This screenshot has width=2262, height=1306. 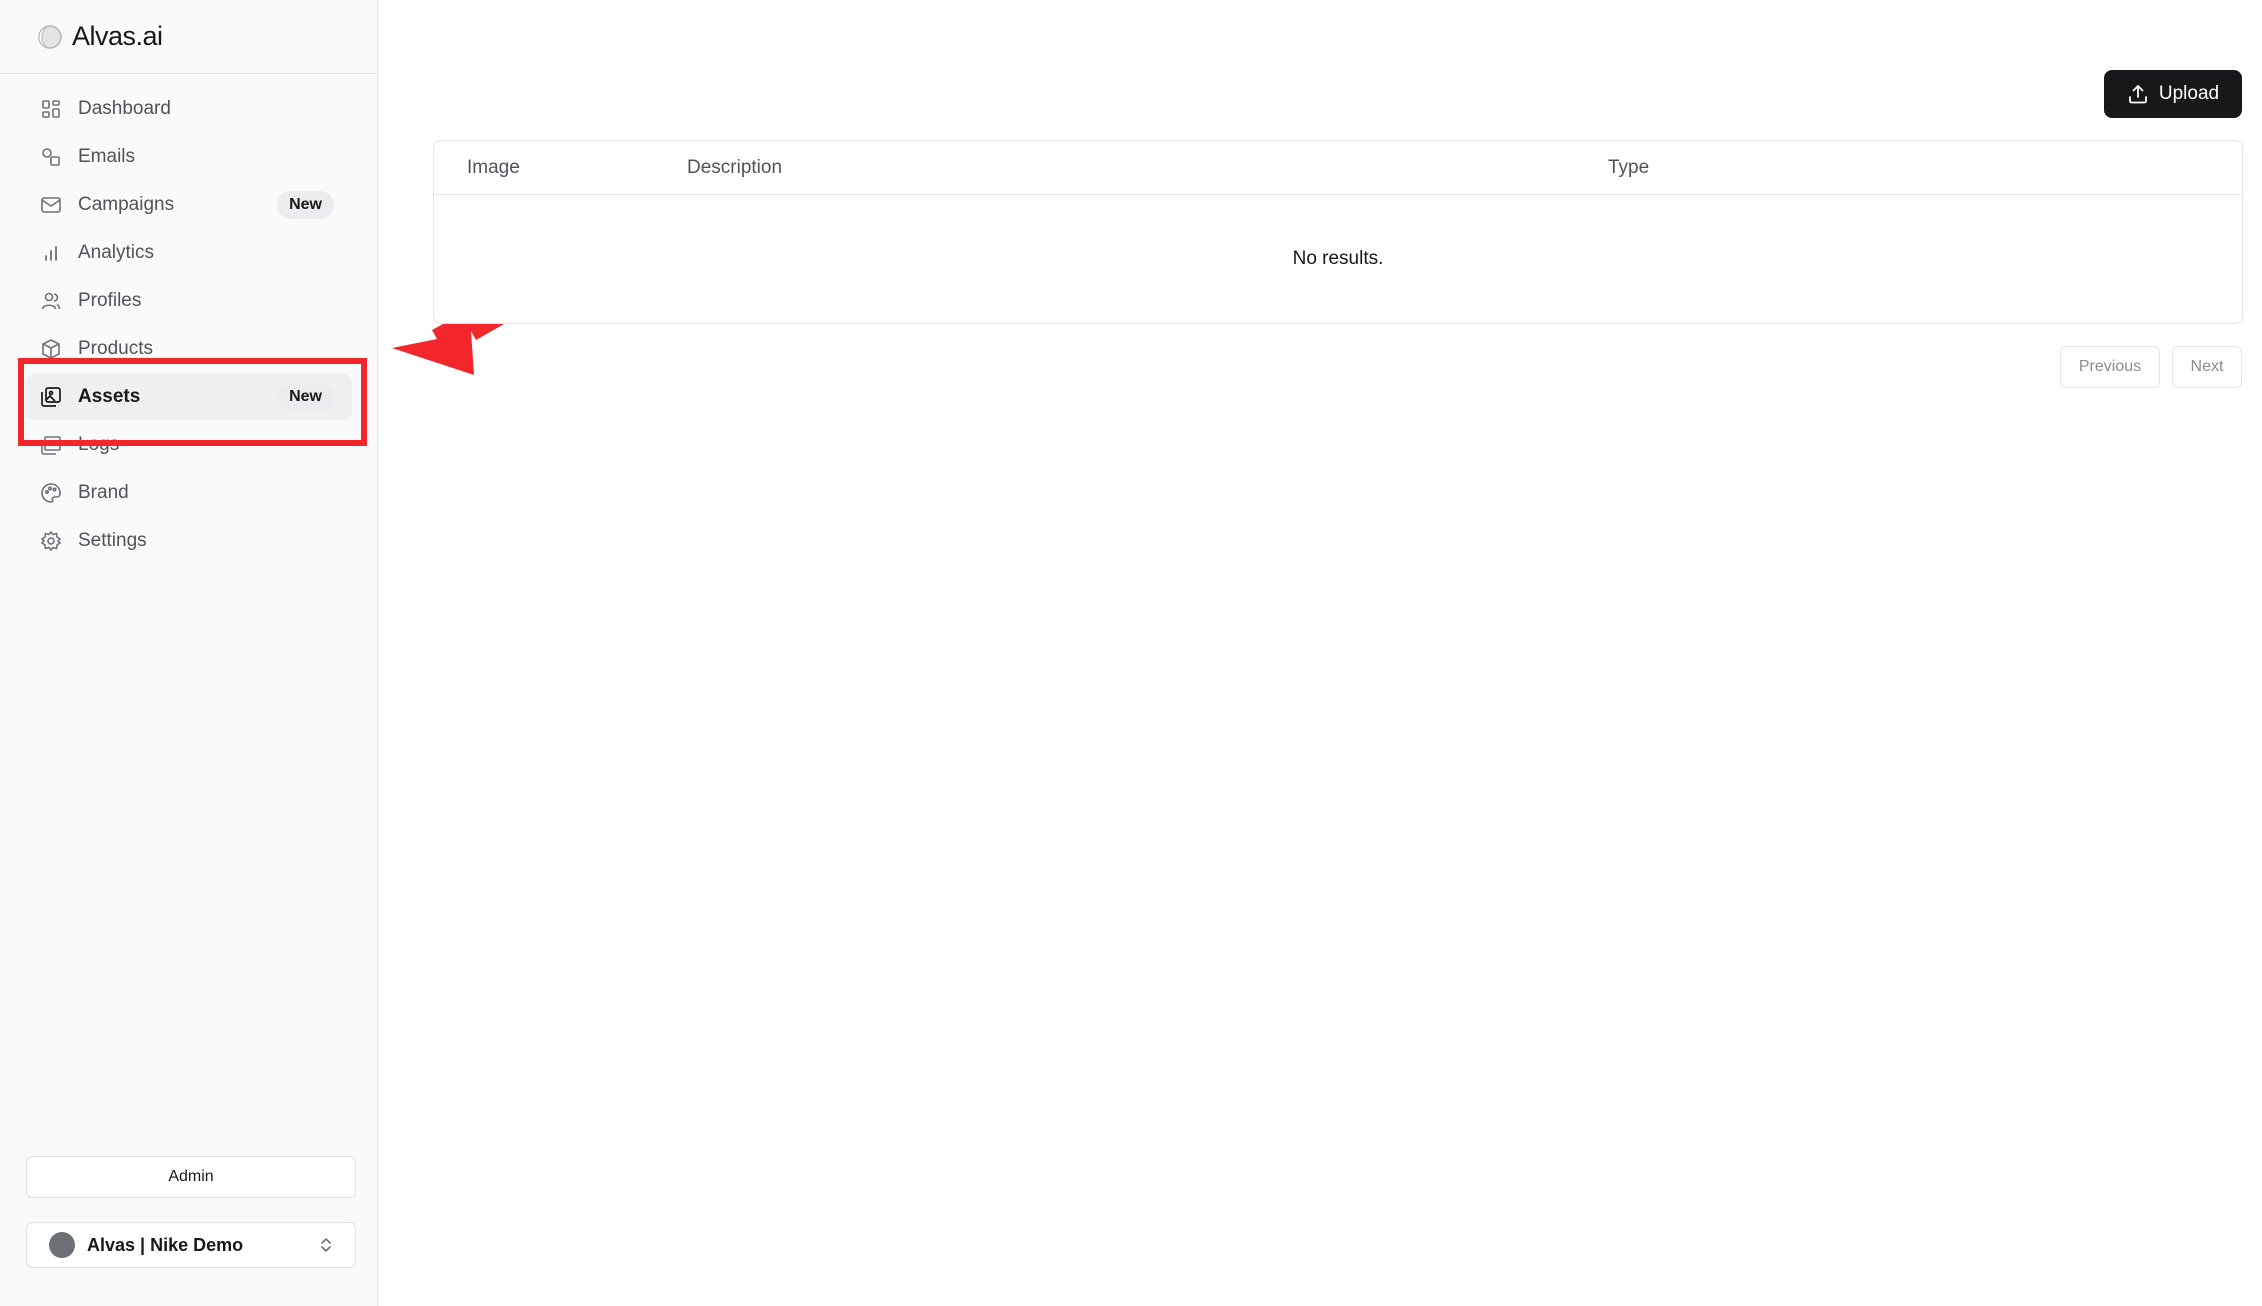 I want to click on dashboard-grid-icon, so click(x=51, y=109).